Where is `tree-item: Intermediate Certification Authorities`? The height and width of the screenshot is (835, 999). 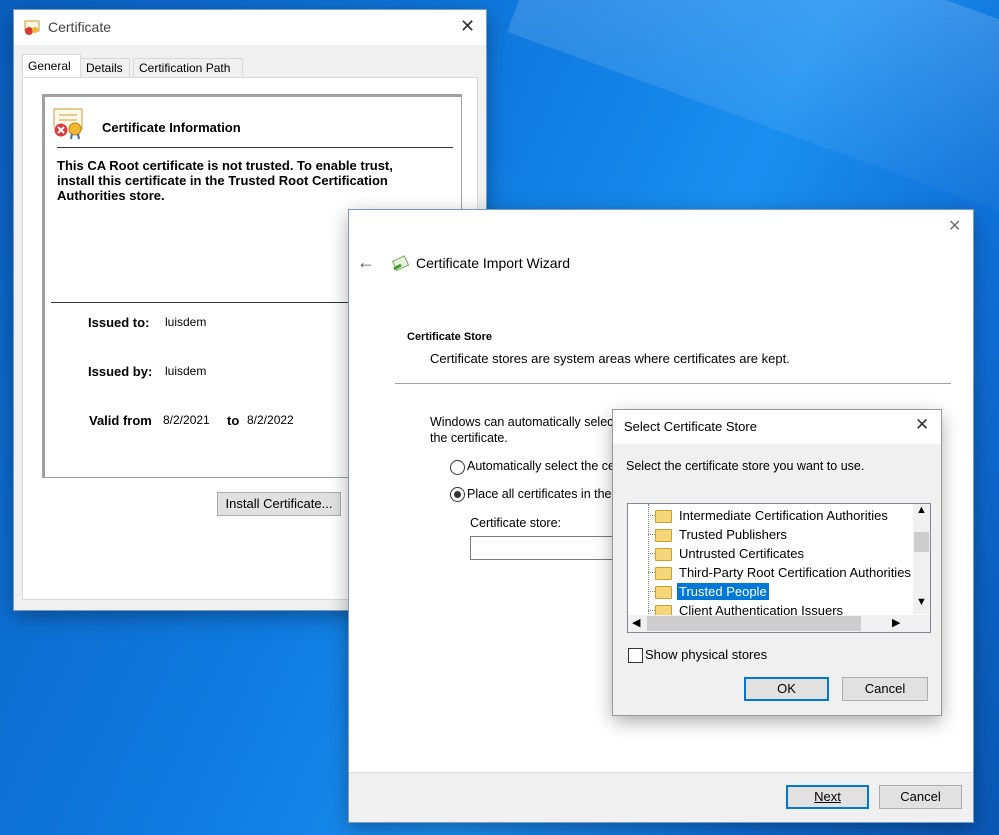 tree-item: Intermediate Certification Authorities is located at coordinates (770, 515).